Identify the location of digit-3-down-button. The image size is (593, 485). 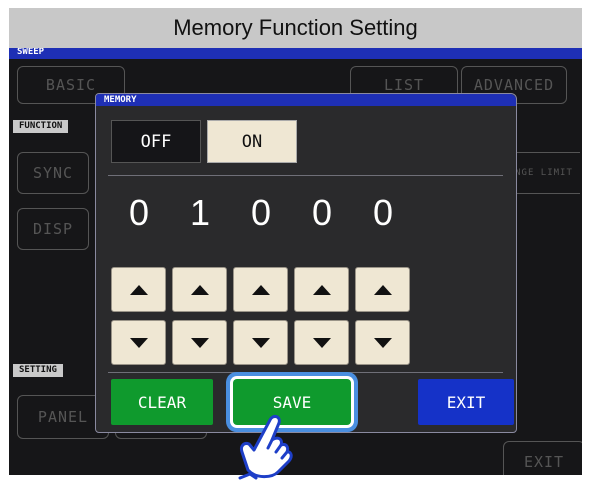
(260, 342).